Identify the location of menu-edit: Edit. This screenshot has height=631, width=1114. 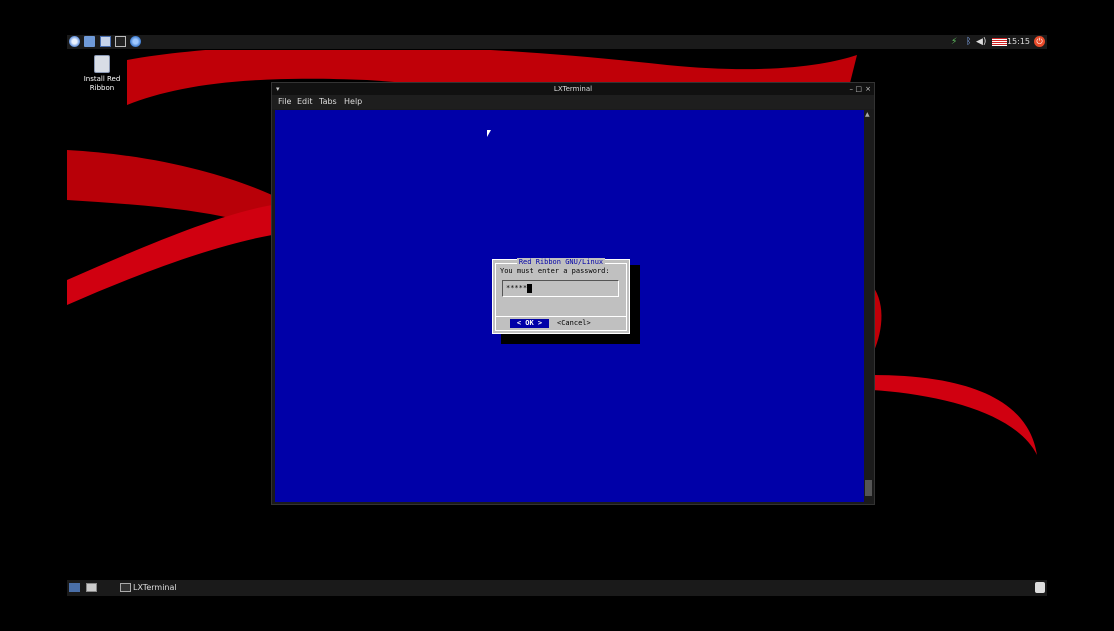
(305, 102).